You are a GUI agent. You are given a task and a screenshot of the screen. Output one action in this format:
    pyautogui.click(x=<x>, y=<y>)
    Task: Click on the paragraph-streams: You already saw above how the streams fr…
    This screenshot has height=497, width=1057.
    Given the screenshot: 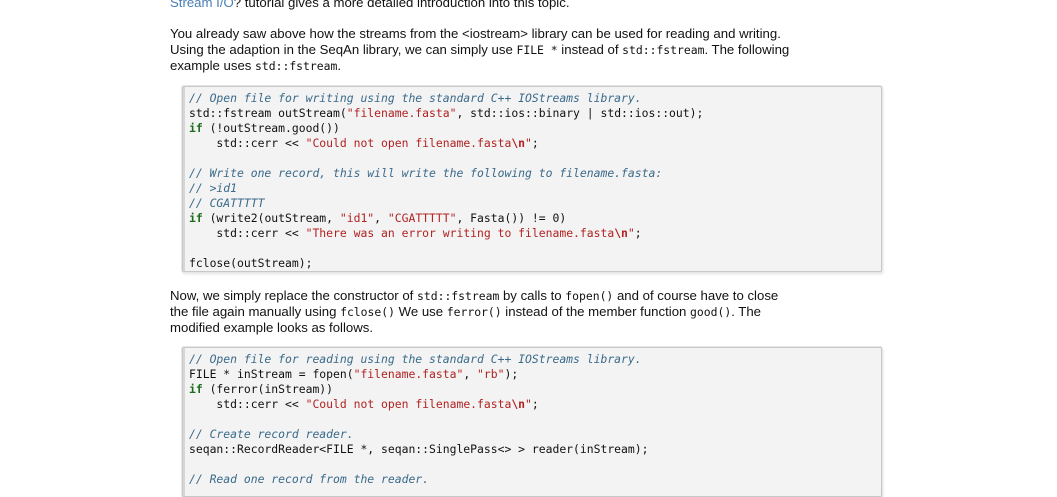 What is the action you would take?
    pyautogui.click(x=532, y=50)
    